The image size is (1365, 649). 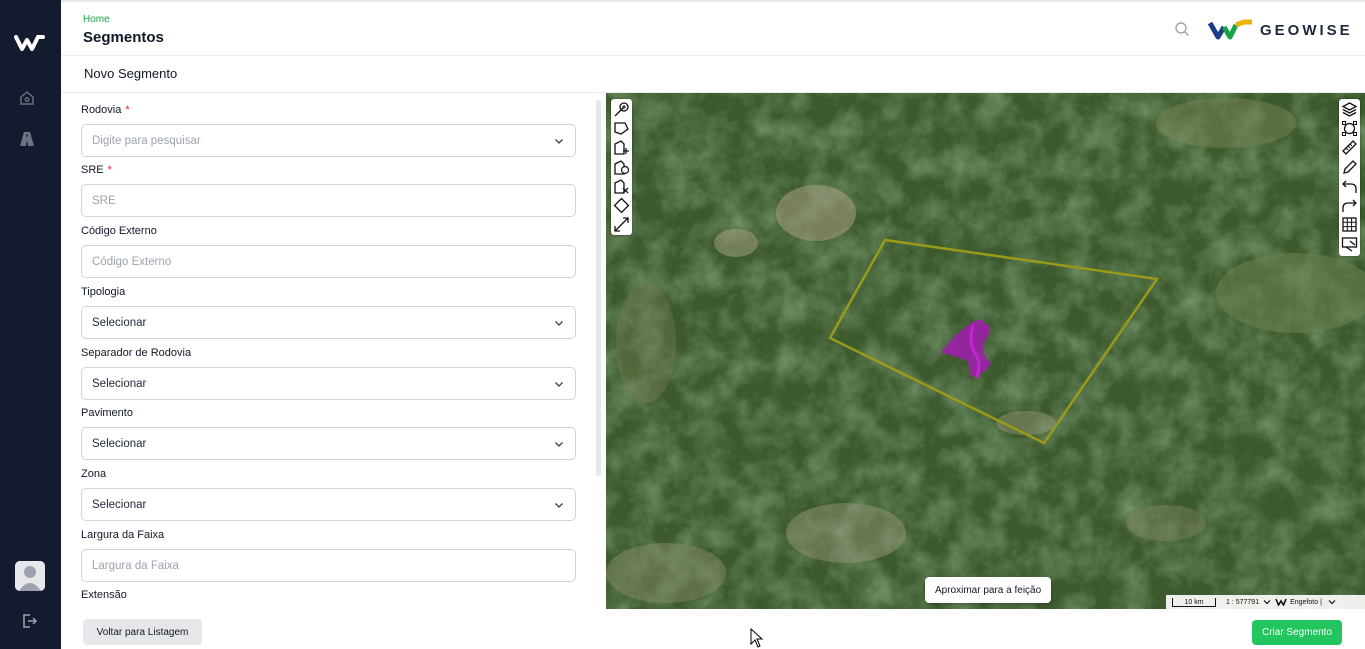 I want to click on page-title: Segmentos, so click(x=123, y=37).